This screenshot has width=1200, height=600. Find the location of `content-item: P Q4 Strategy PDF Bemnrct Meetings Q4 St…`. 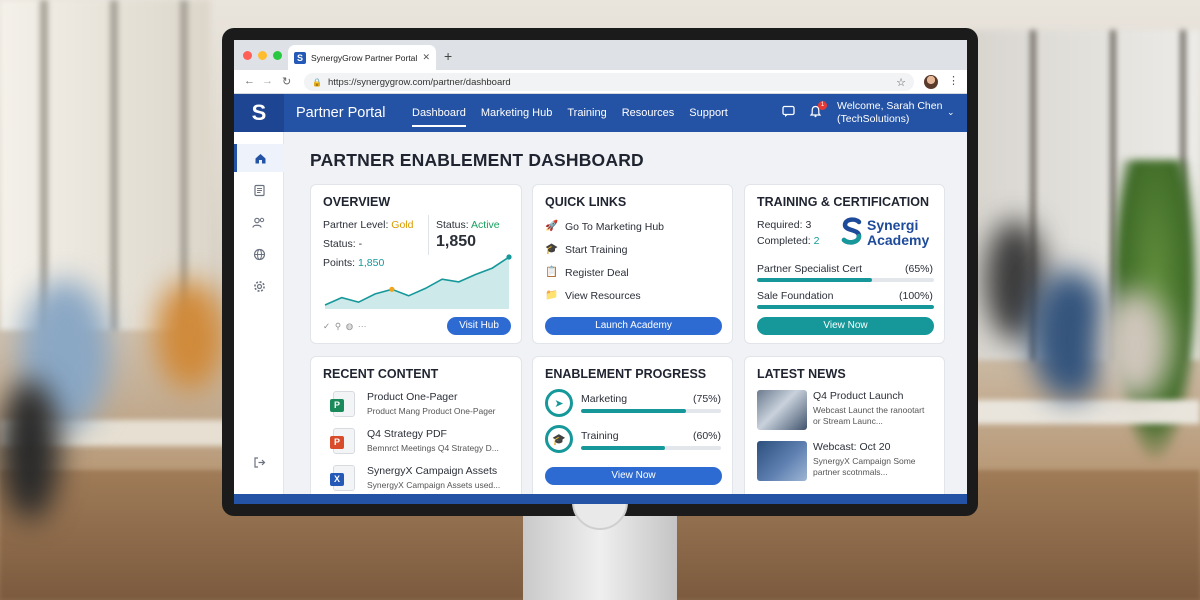

content-item: P Q4 Strategy PDF Bemnrct Meetings Q4 St… is located at coordinates (416, 444).